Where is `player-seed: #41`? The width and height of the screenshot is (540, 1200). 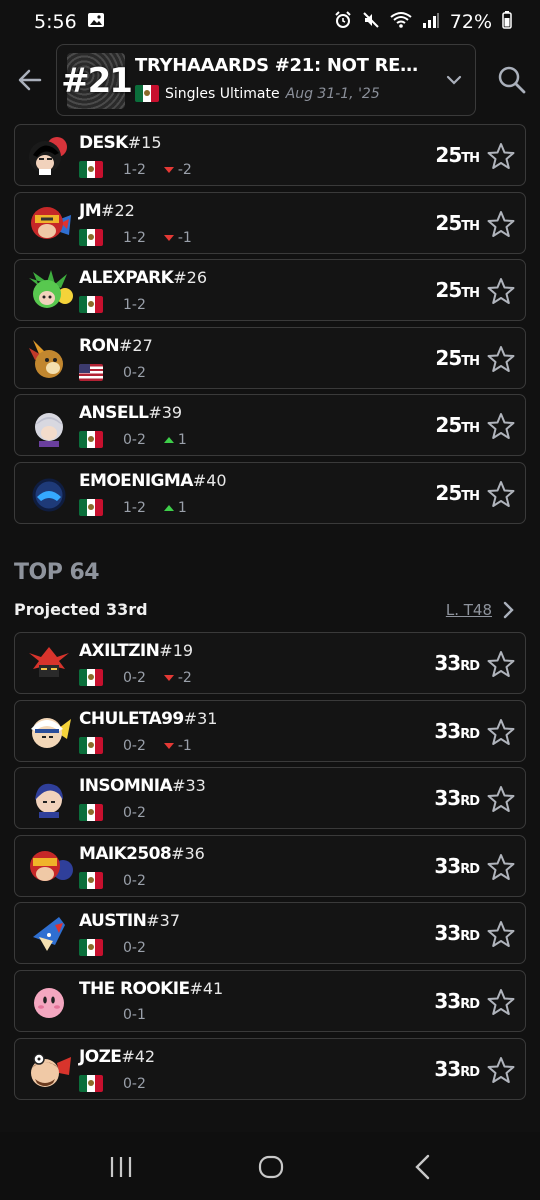 player-seed: #41 is located at coordinates (206, 988).